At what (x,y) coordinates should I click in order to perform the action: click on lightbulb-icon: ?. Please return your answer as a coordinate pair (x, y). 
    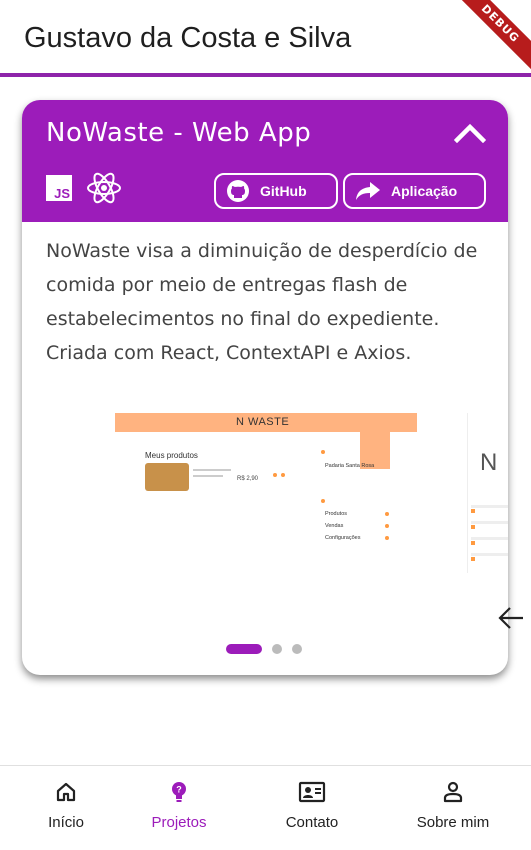
    Looking at the image, I should click on (179, 792).